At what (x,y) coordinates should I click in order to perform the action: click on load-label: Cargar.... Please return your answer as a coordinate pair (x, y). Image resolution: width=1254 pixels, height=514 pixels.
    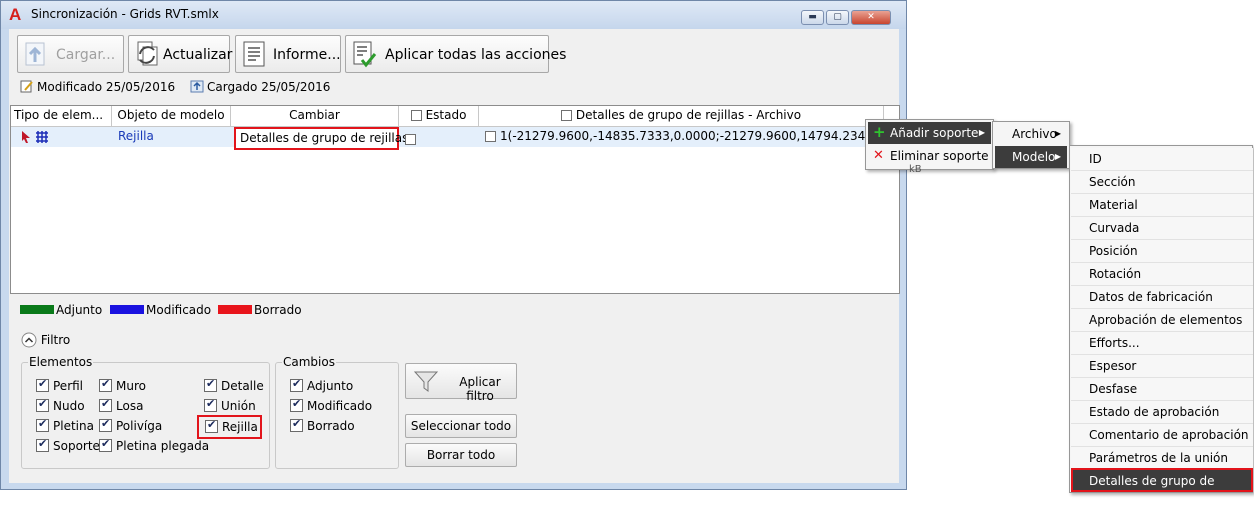
    Looking at the image, I should click on (86, 55).